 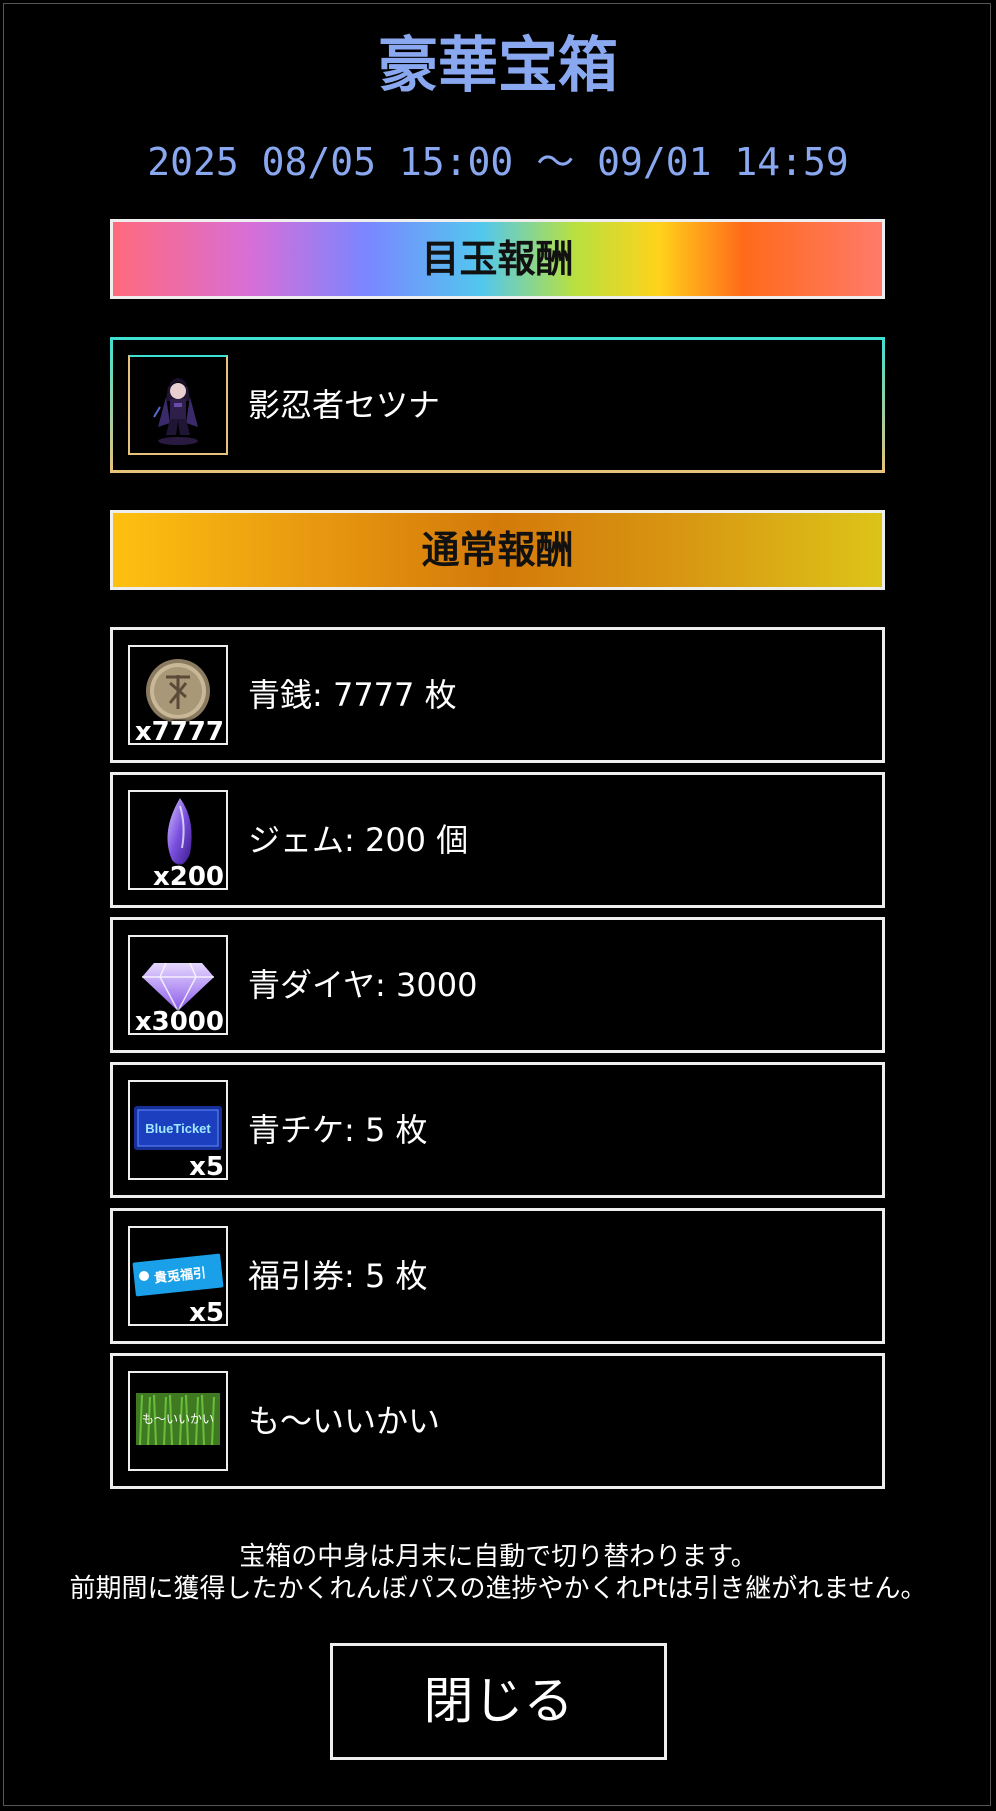 I want to click on reward-item-lottery-ticket: 貴兎福引 x5 福引券: 5 枚, so click(x=497, y=1276).